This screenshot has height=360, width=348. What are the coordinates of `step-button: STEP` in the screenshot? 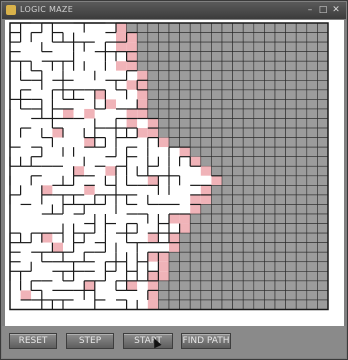 It's located at (90, 341).